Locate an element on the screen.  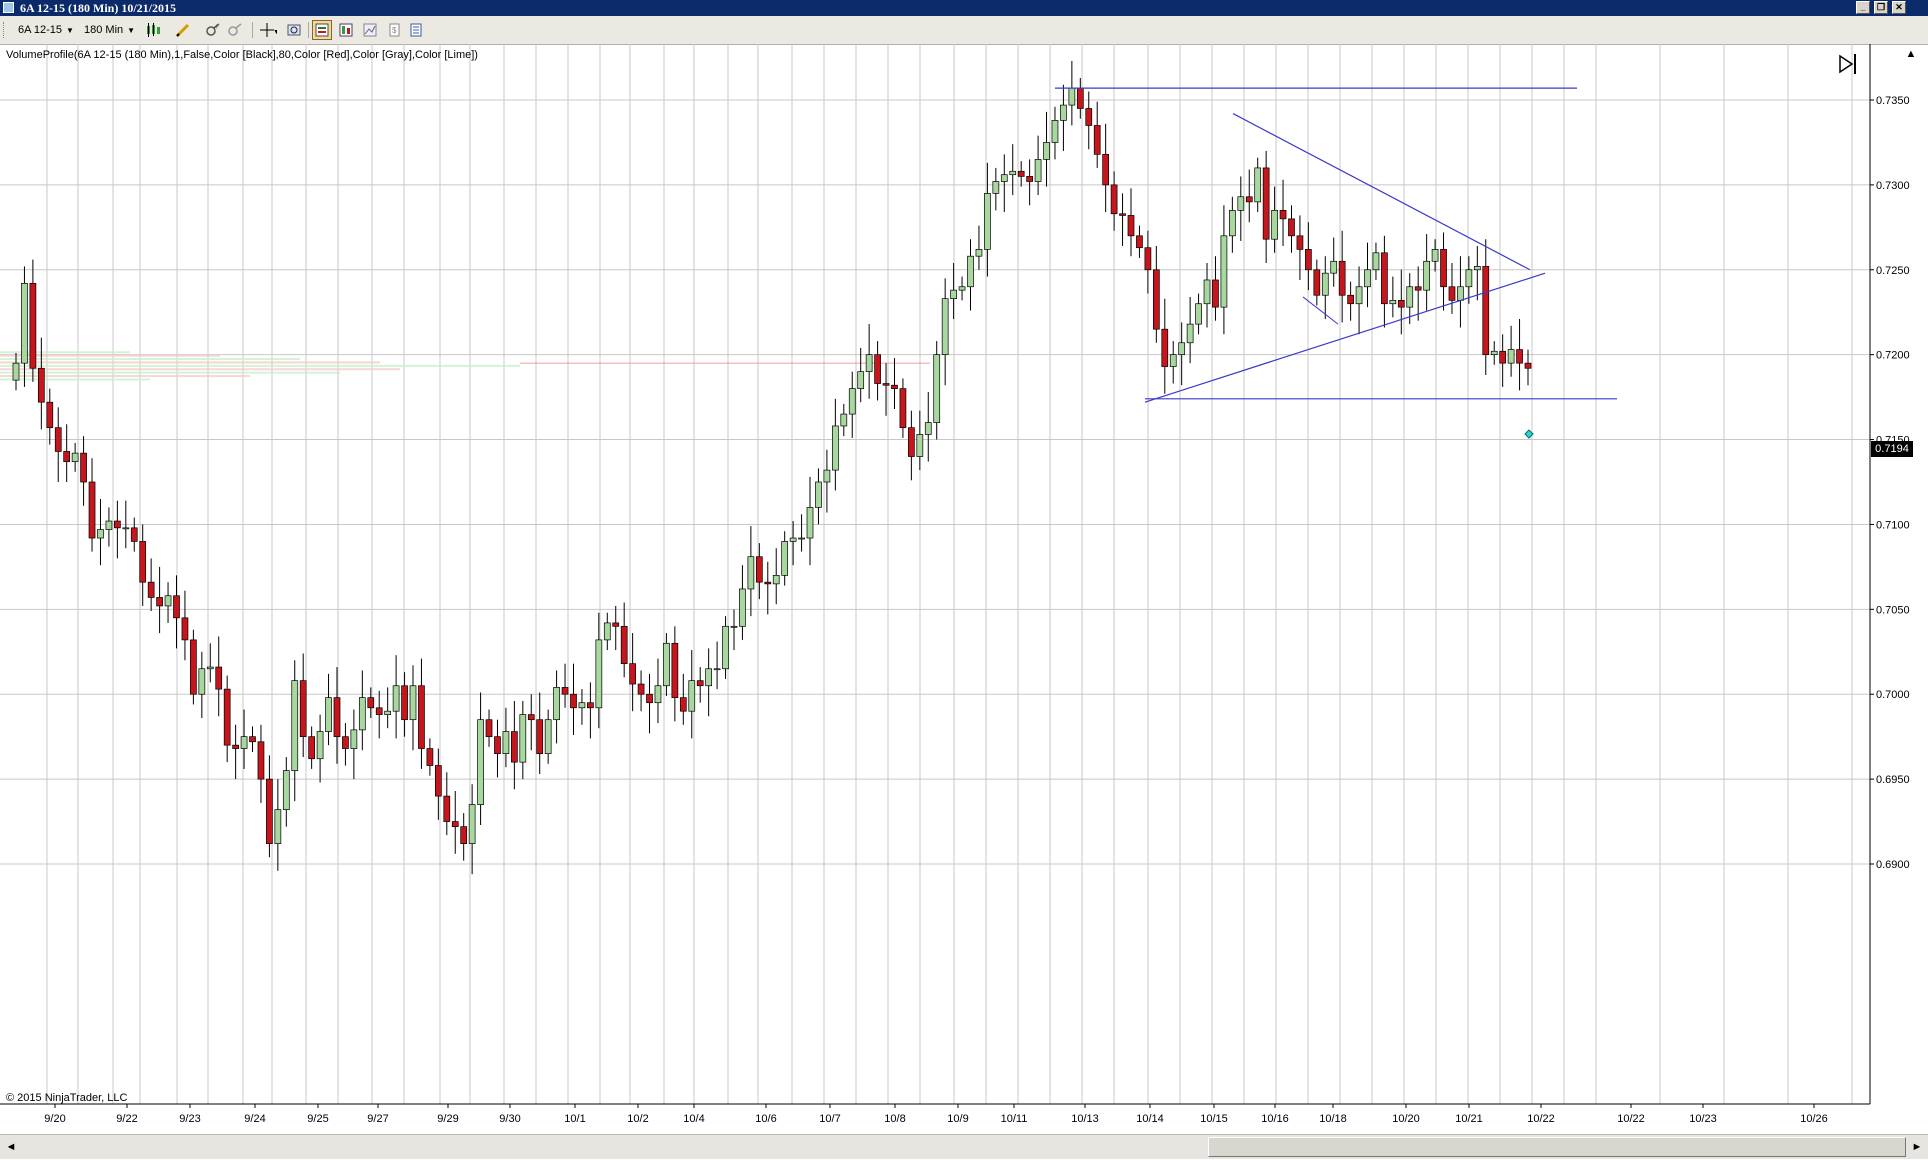
candlestick-icon is located at coordinates (153, 30).